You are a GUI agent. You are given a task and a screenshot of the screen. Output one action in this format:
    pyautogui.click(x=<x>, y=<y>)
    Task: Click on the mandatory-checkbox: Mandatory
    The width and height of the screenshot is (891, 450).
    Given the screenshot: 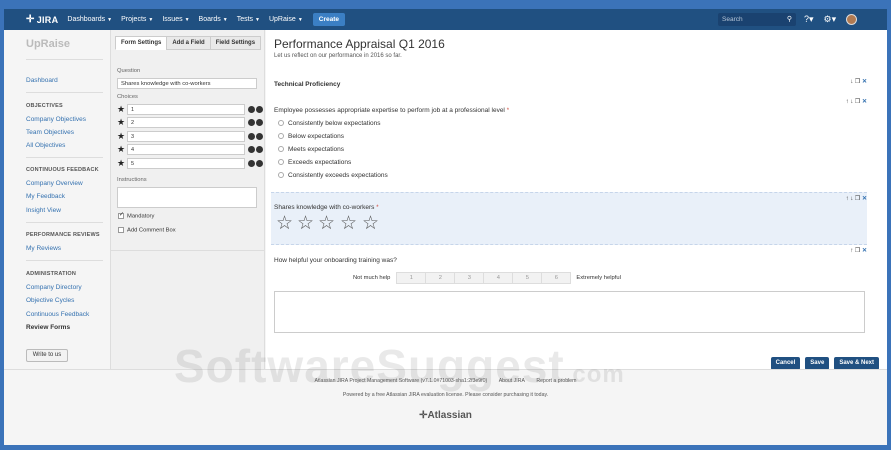 What is the action you would take?
    pyautogui.click(x=136, y=215)
    